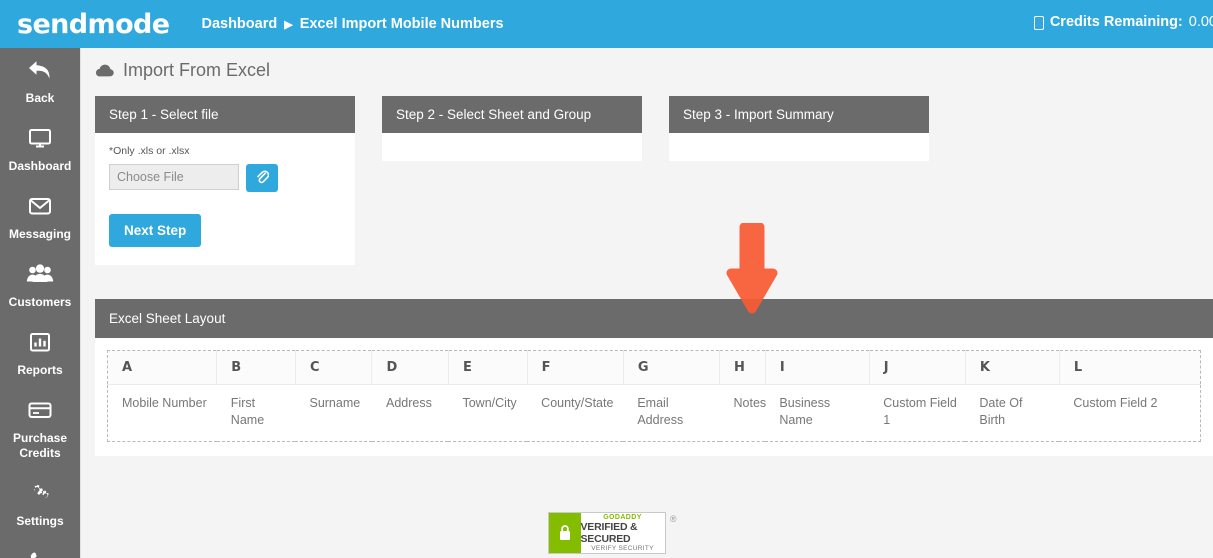  What do you see at coordinates (162, 413) in the screenshot?
I see `table-cell-field-a: Mobile Number` at bounding box center [162, 413].